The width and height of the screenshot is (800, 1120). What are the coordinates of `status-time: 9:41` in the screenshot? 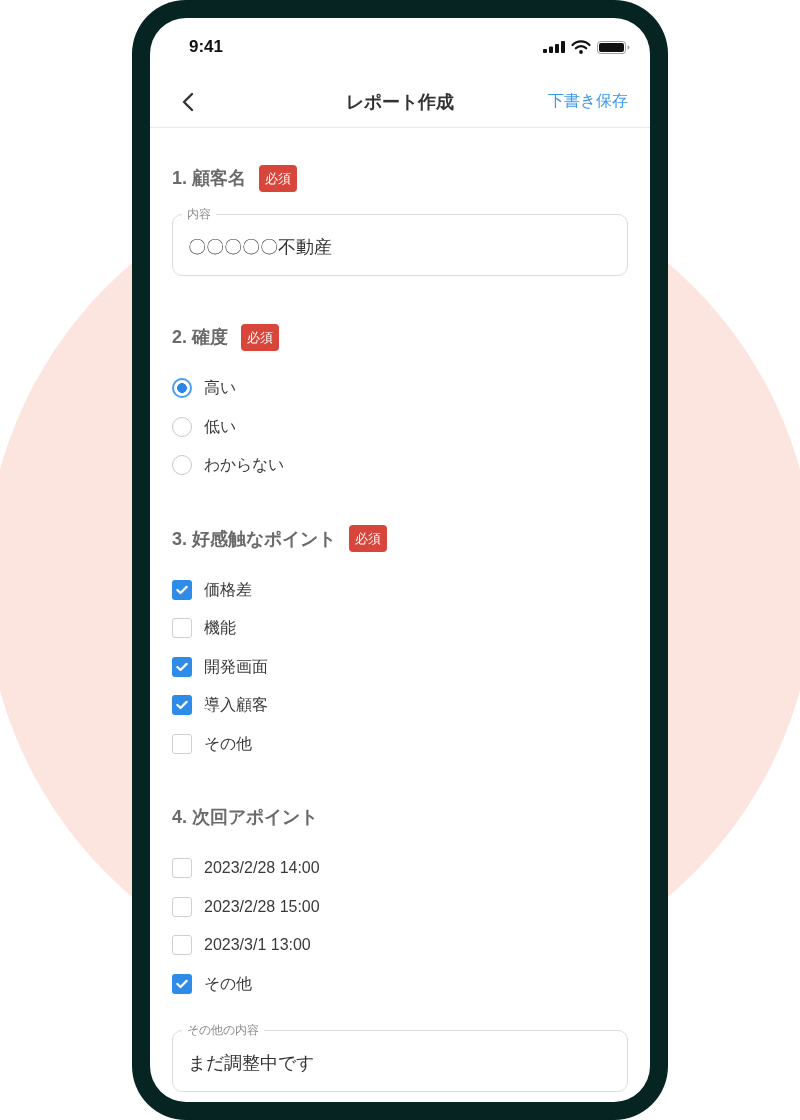 It's located at (206, 47).